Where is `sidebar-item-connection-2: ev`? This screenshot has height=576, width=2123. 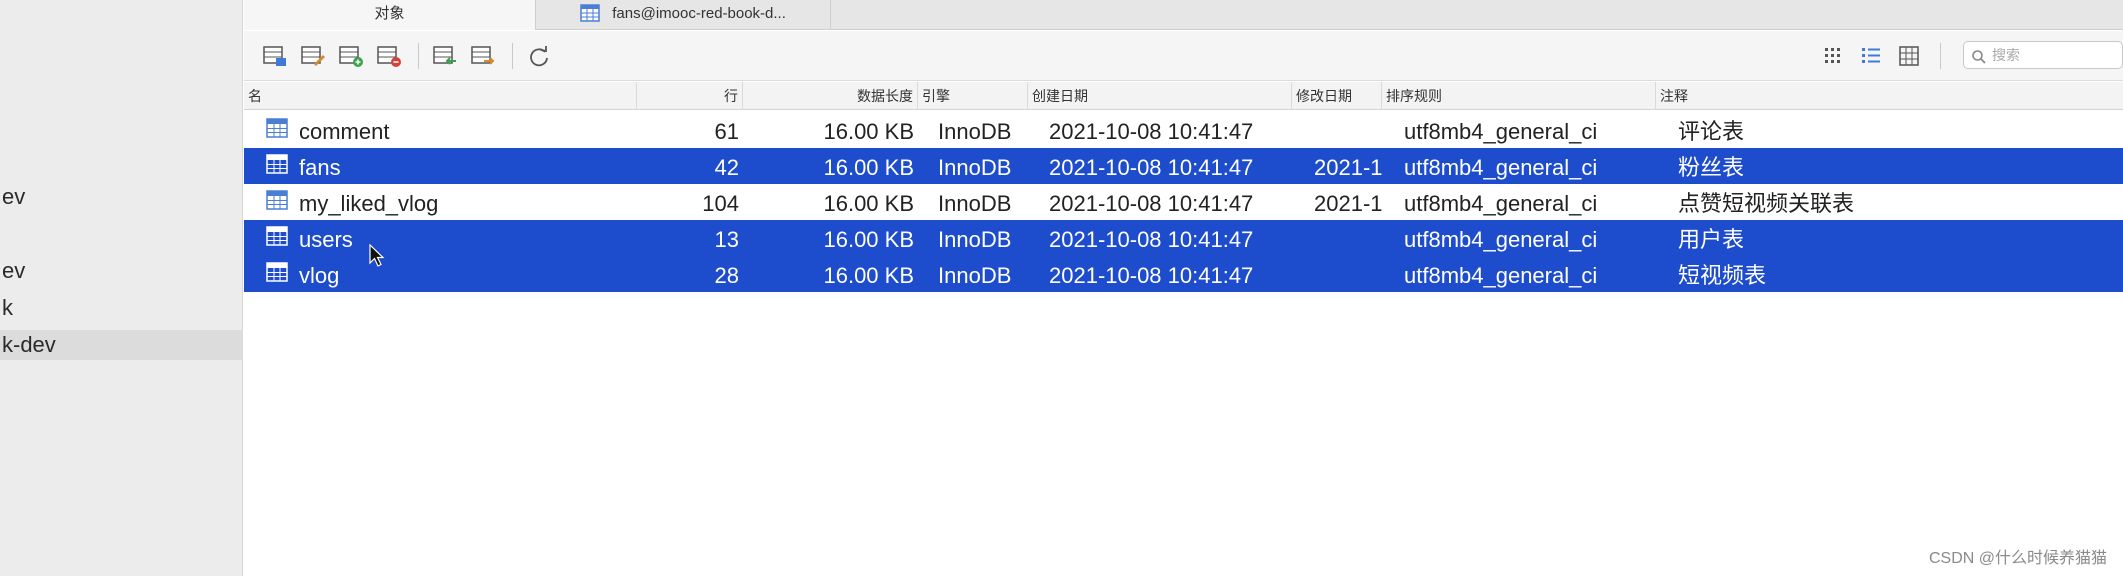
sidebar-item-connection-2: ev is located at coordinates (121, 271).